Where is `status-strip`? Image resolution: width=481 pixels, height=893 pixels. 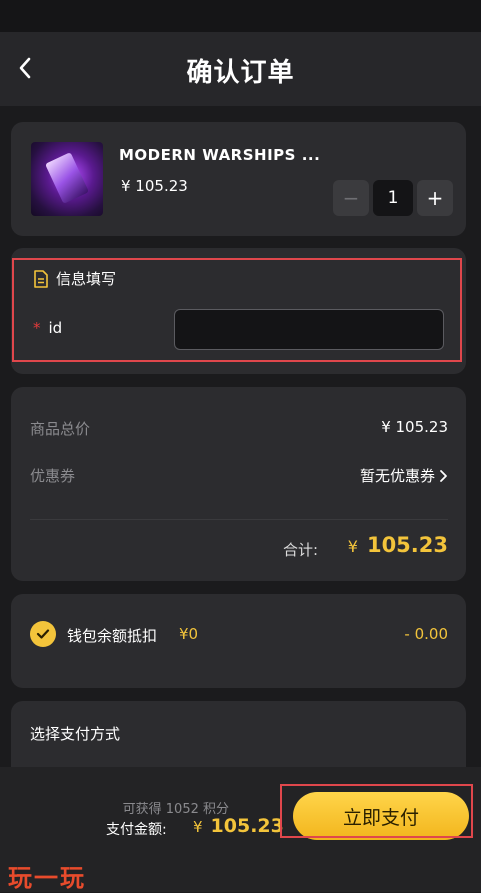
status-strip is located at coordinates (240, 16).